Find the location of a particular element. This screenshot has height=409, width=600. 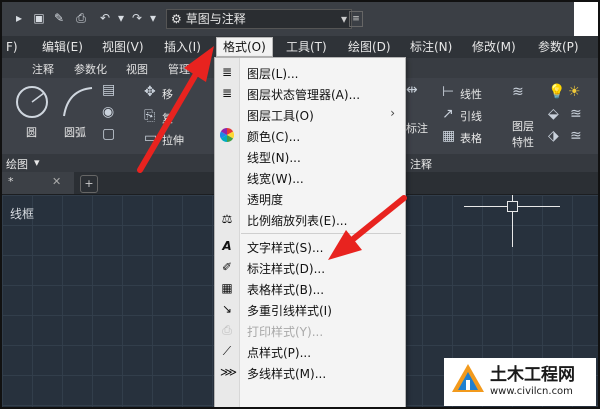

new-tab-icon: + is located at coordinates (89, 184).